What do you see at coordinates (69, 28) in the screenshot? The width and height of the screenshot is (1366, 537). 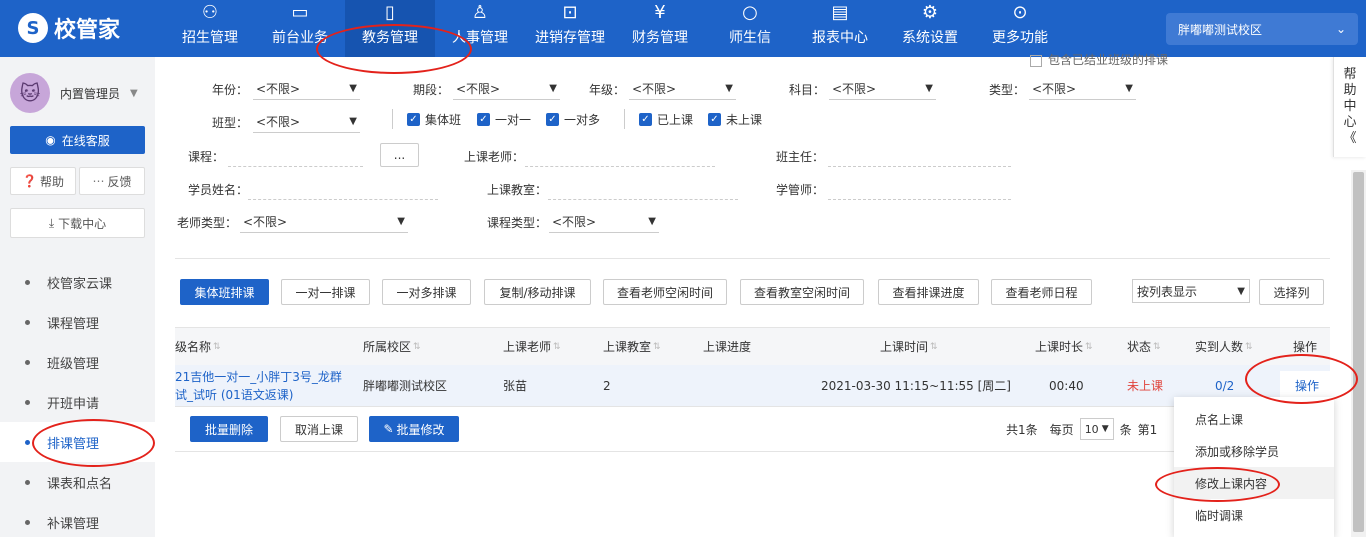 I see `app-logo: S 校管家` at bounding box center [69, 28].